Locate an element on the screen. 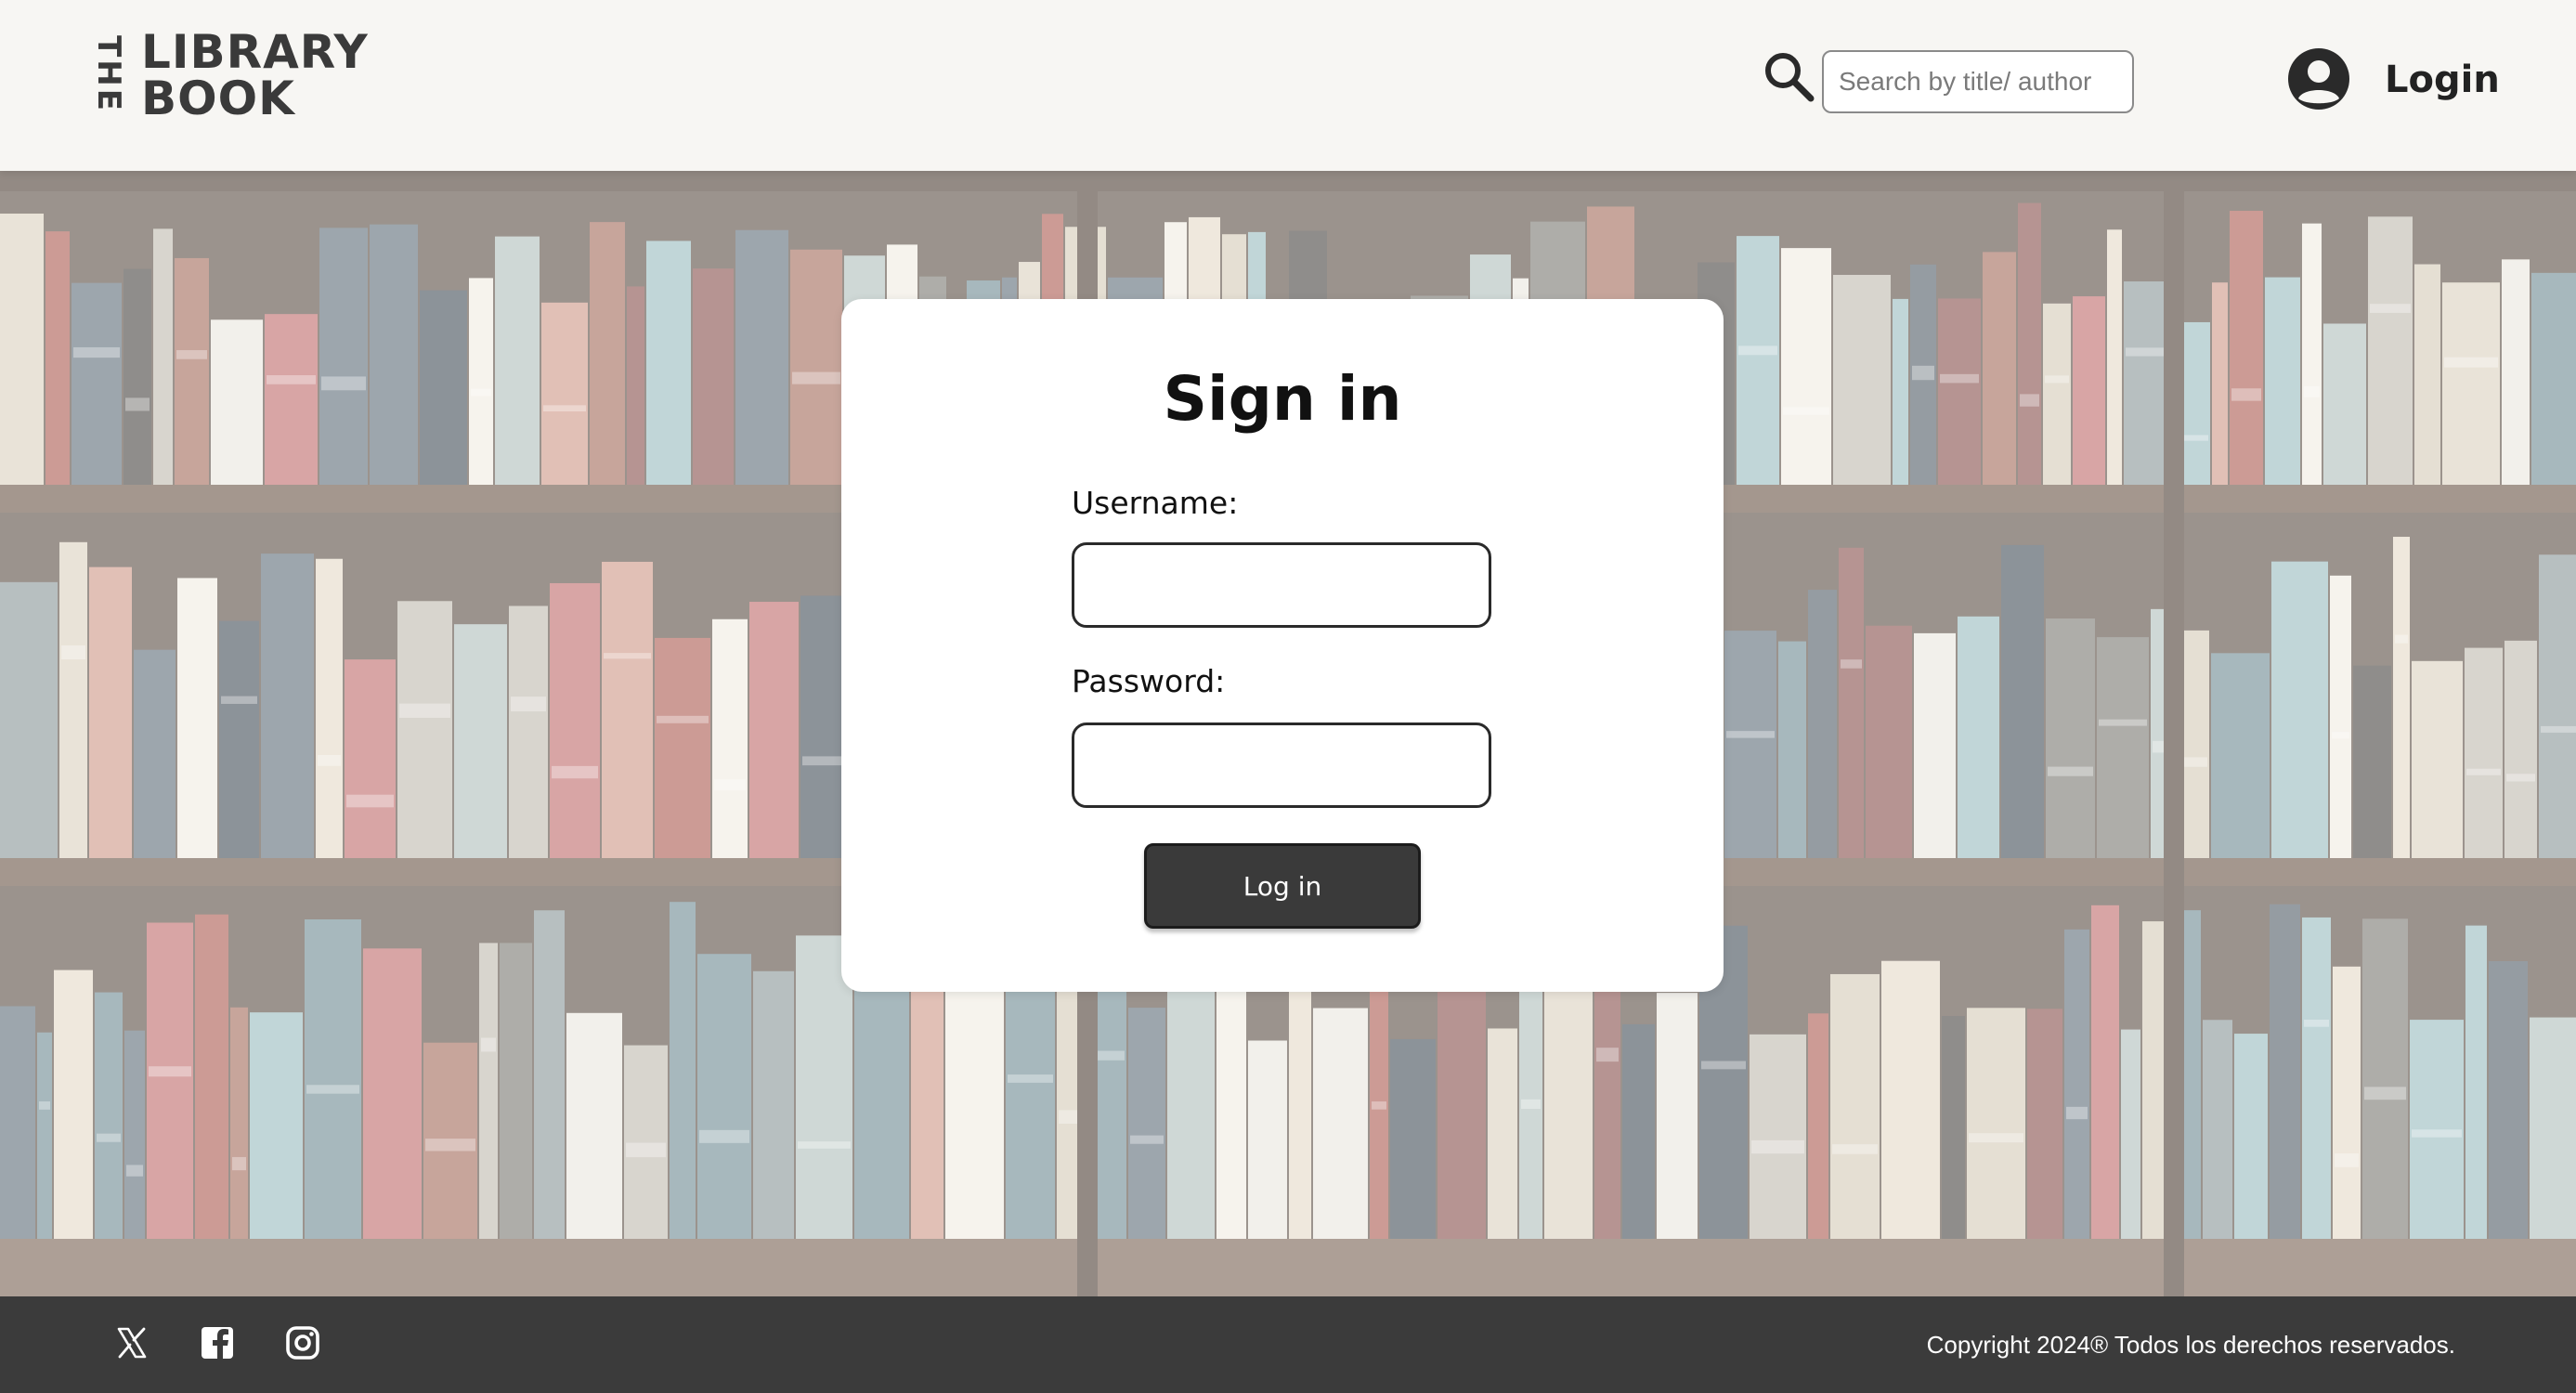  username-input is located at coordinates (1281, 585).